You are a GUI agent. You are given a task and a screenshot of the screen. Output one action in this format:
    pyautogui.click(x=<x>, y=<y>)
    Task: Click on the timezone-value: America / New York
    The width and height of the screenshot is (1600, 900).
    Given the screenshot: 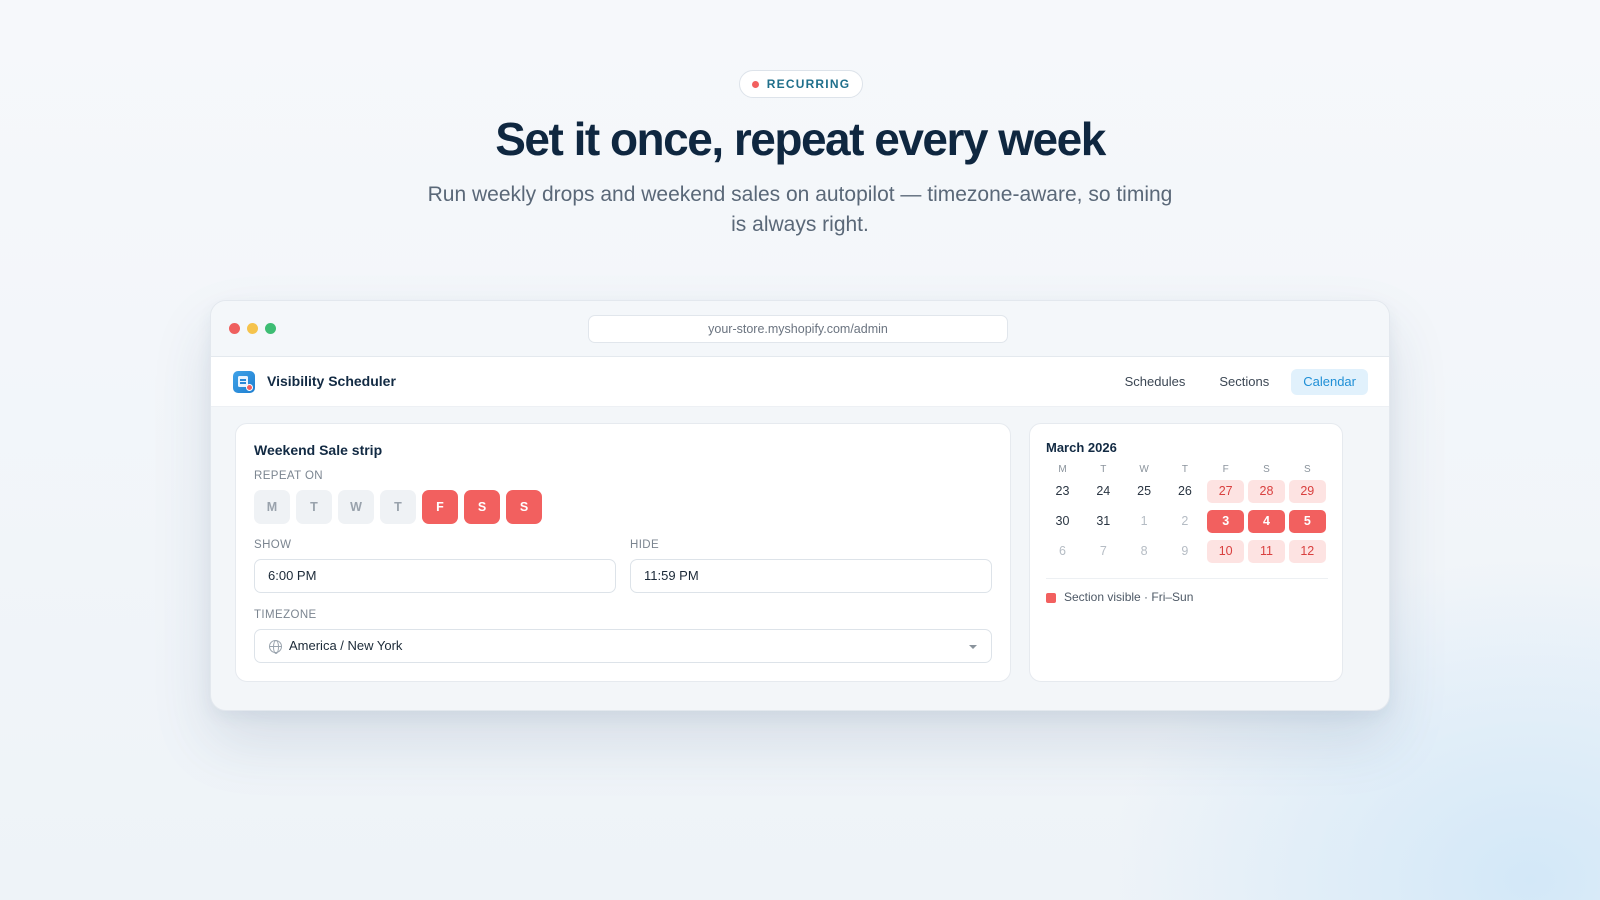 What is the action you would take?
    pyautogui.click(x=346, y=645)
    